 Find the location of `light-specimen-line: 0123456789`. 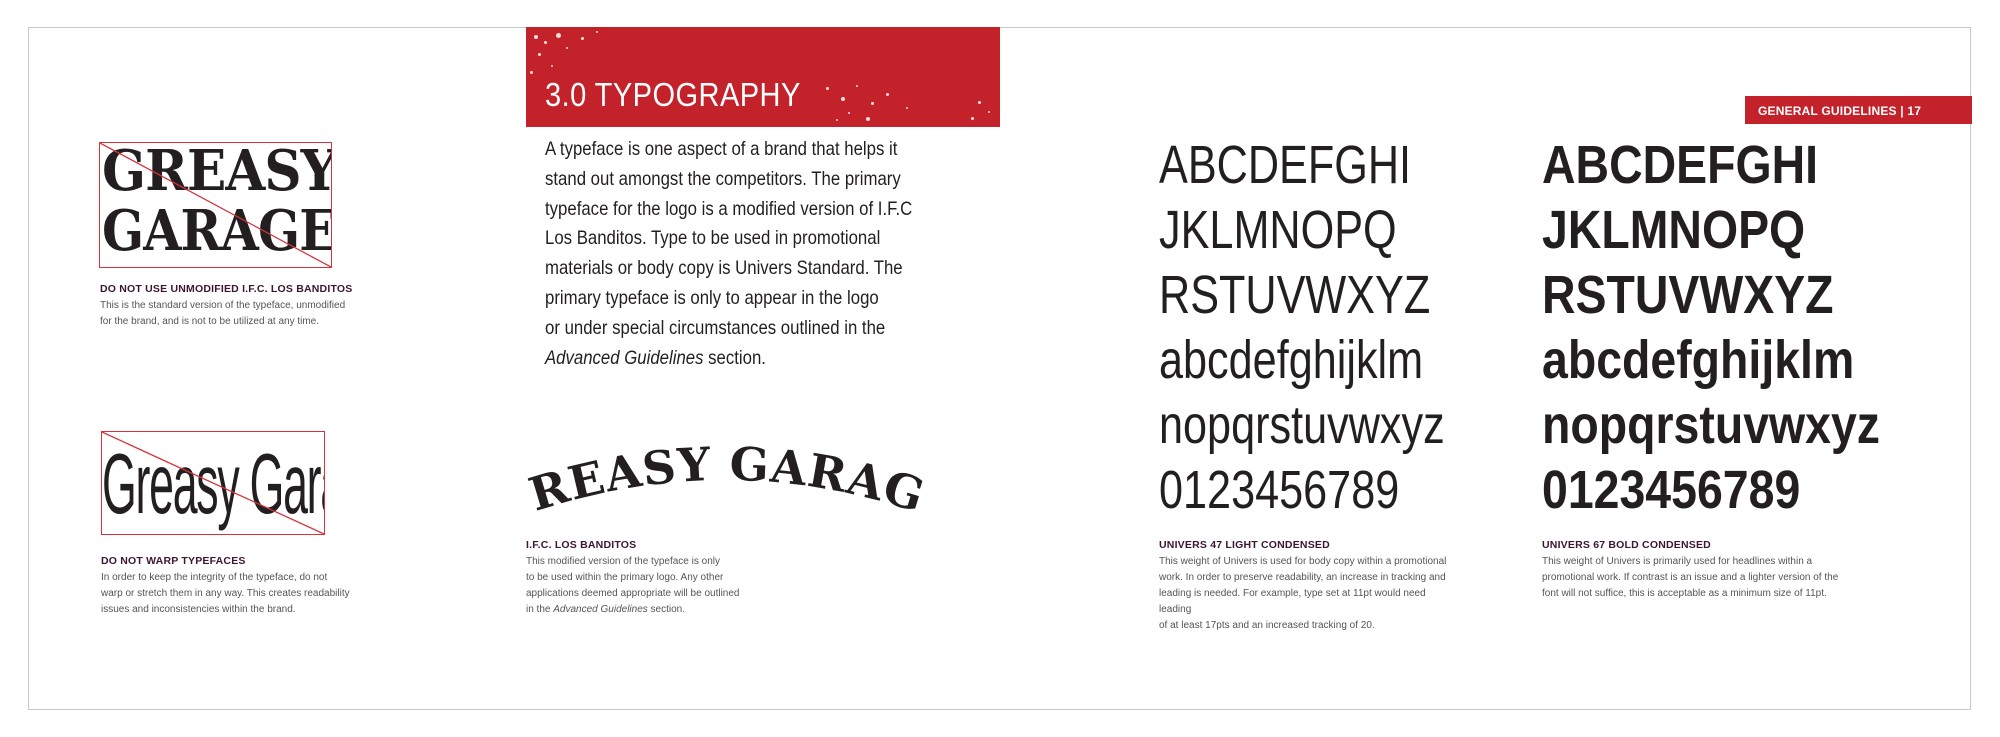

light-specimen-line: 0123456789 is located at coordinates (1279, 490).